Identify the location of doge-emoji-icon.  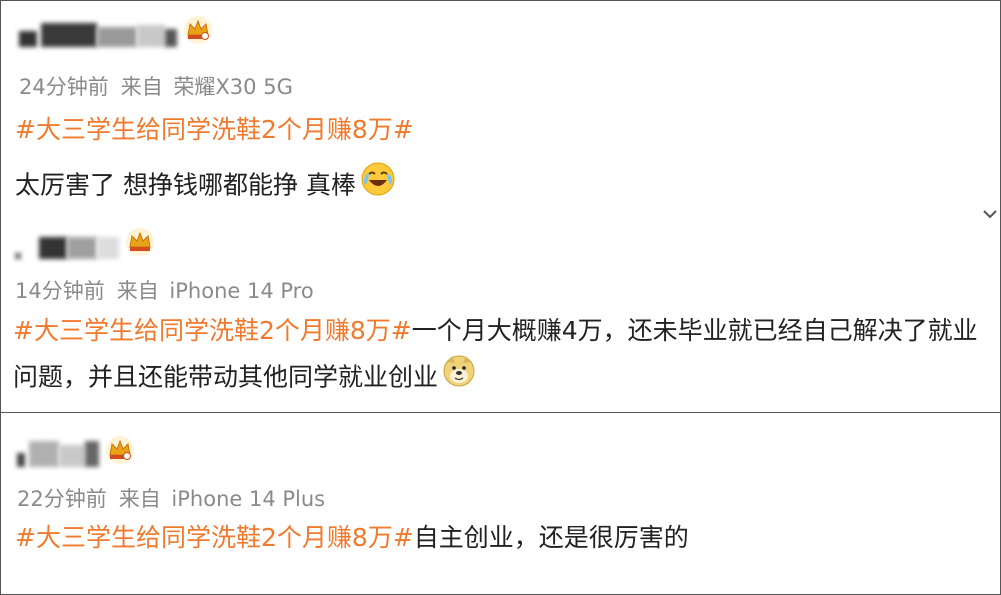
(459, 378).